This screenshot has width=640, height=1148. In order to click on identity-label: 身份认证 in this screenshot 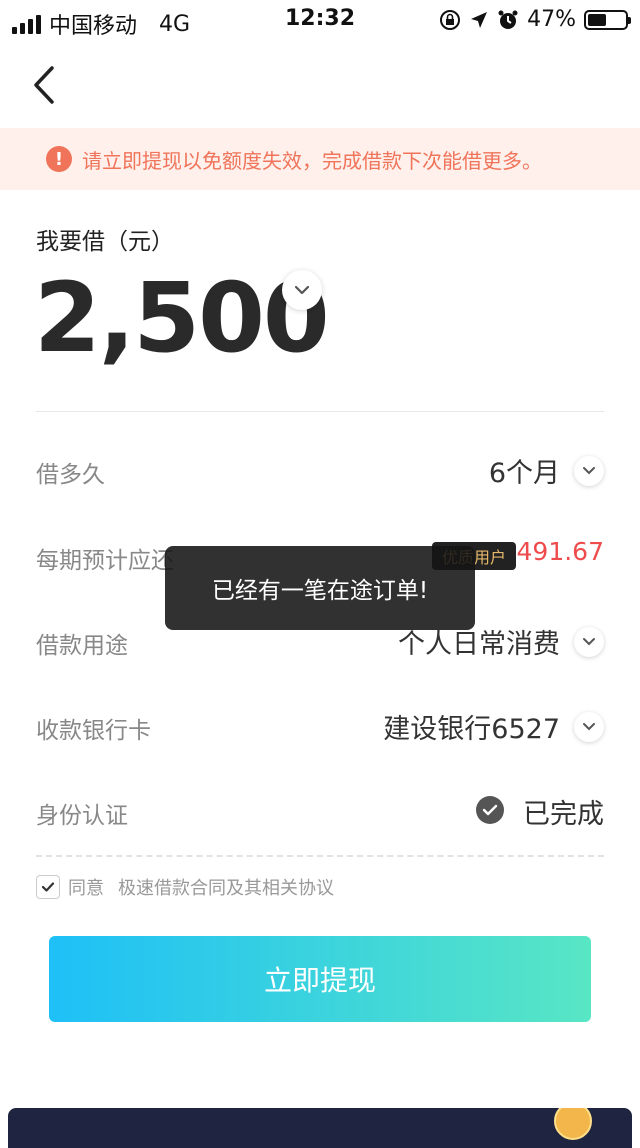, I will do `click(82, 816)`.